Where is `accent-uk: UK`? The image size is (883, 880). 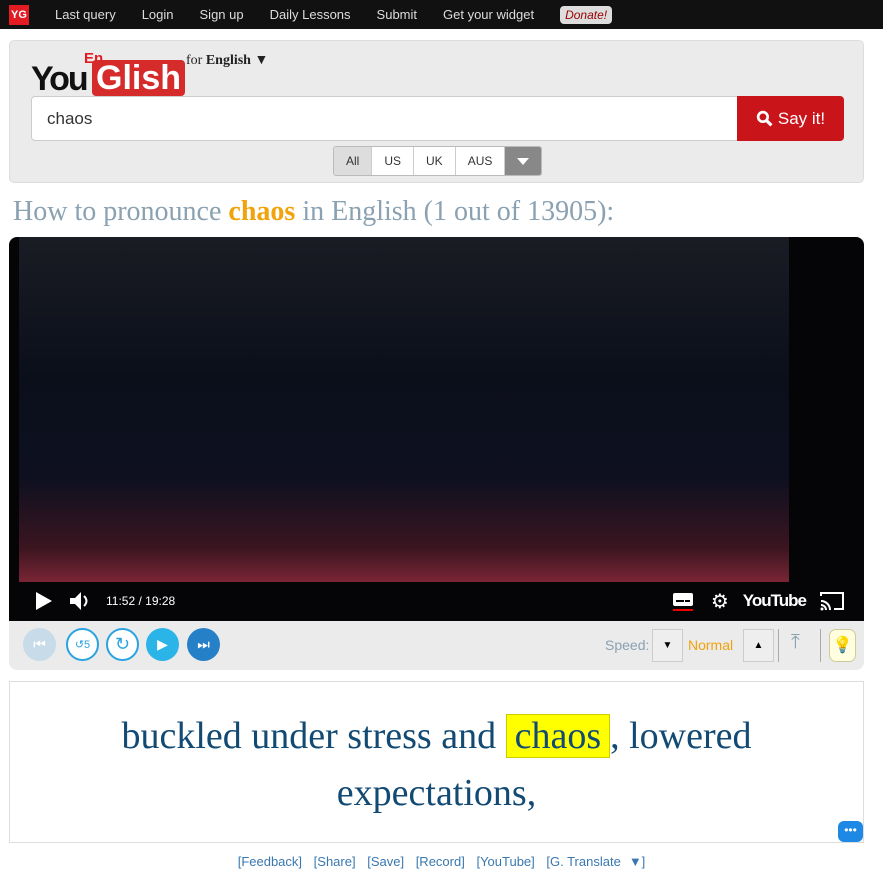 accent-uk: UK is located at coordinates (435, 161).